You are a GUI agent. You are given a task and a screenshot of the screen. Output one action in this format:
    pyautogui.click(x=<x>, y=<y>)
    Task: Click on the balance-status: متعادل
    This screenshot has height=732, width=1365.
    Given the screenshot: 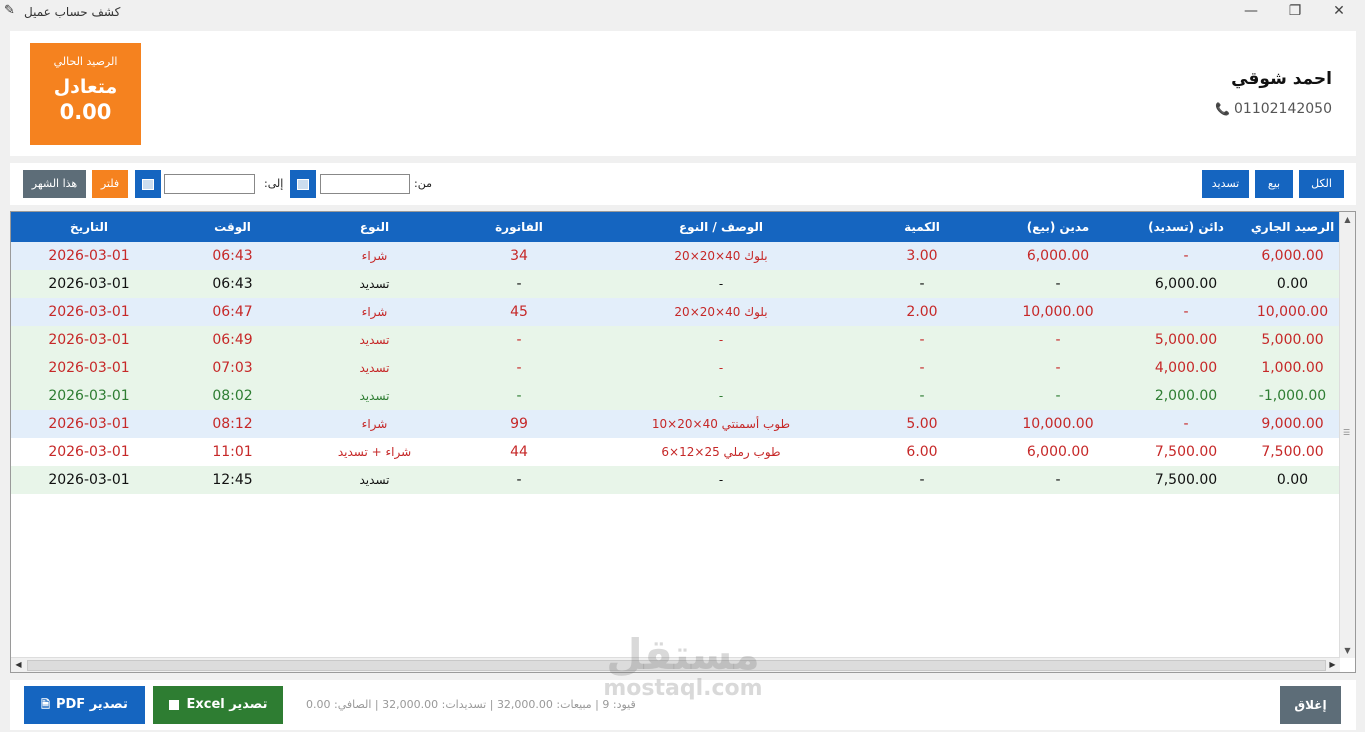 What is the action you would take?
    pyautogui.click(x=85, y=87)
    